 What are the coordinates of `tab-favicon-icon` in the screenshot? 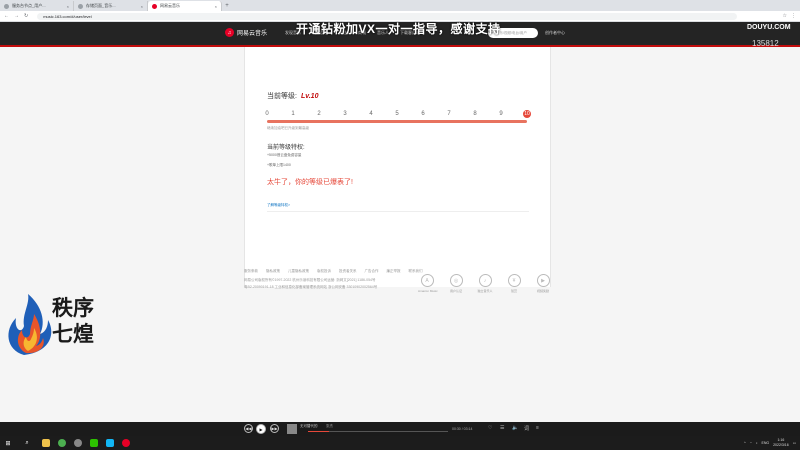 It's located at (154, 6).